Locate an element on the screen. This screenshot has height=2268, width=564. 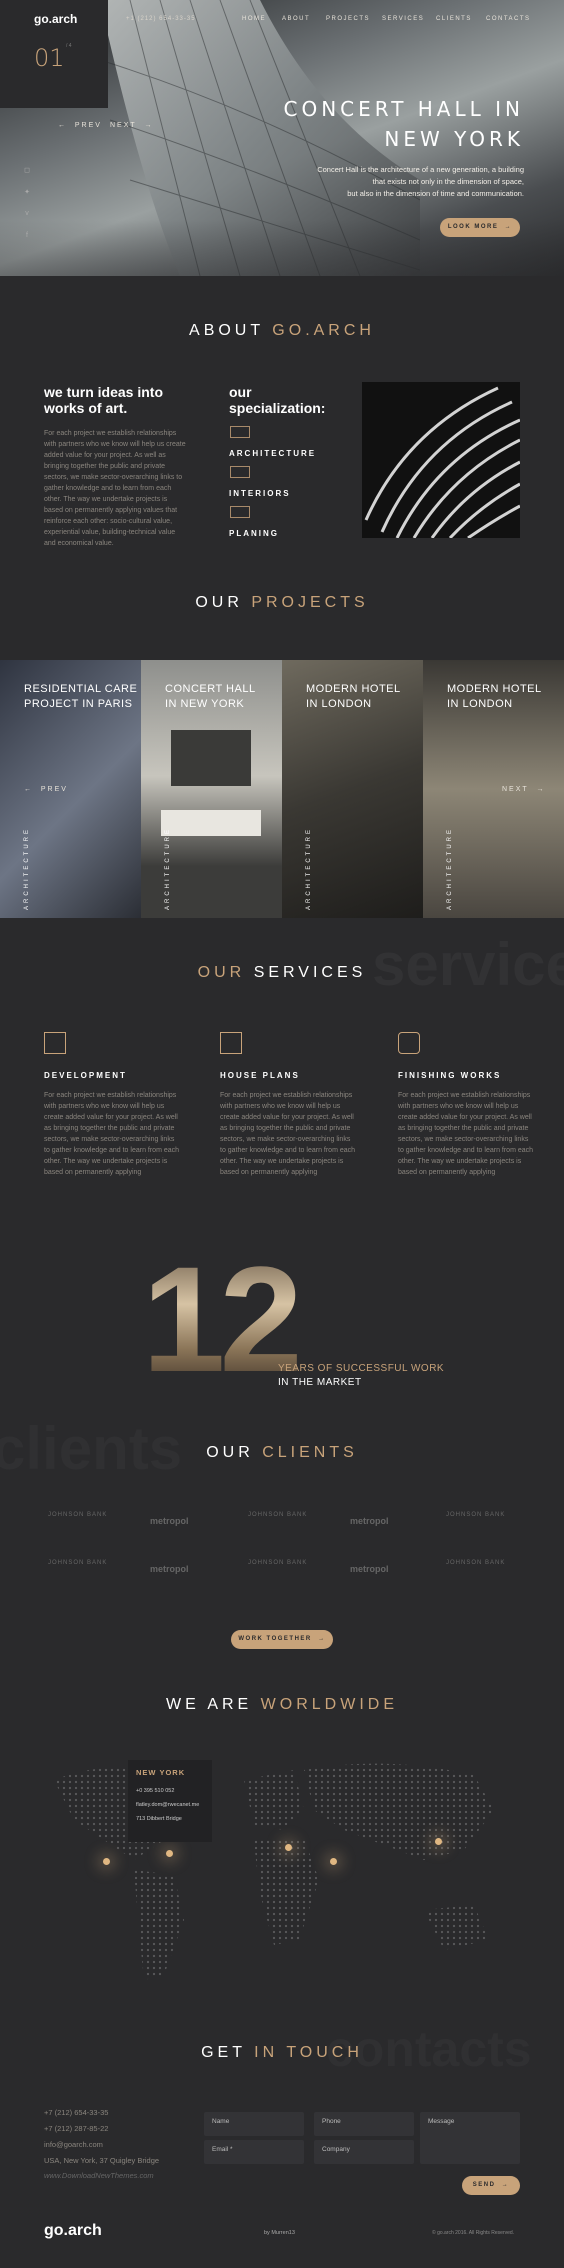
projects-prev-label: PREV is located at coordinates (54, 789).